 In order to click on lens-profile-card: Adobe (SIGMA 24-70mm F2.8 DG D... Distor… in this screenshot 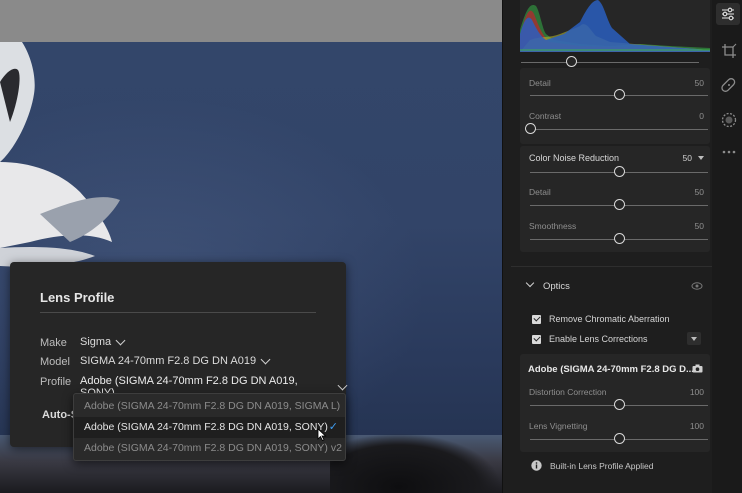, I will do `click(615, 403)`.